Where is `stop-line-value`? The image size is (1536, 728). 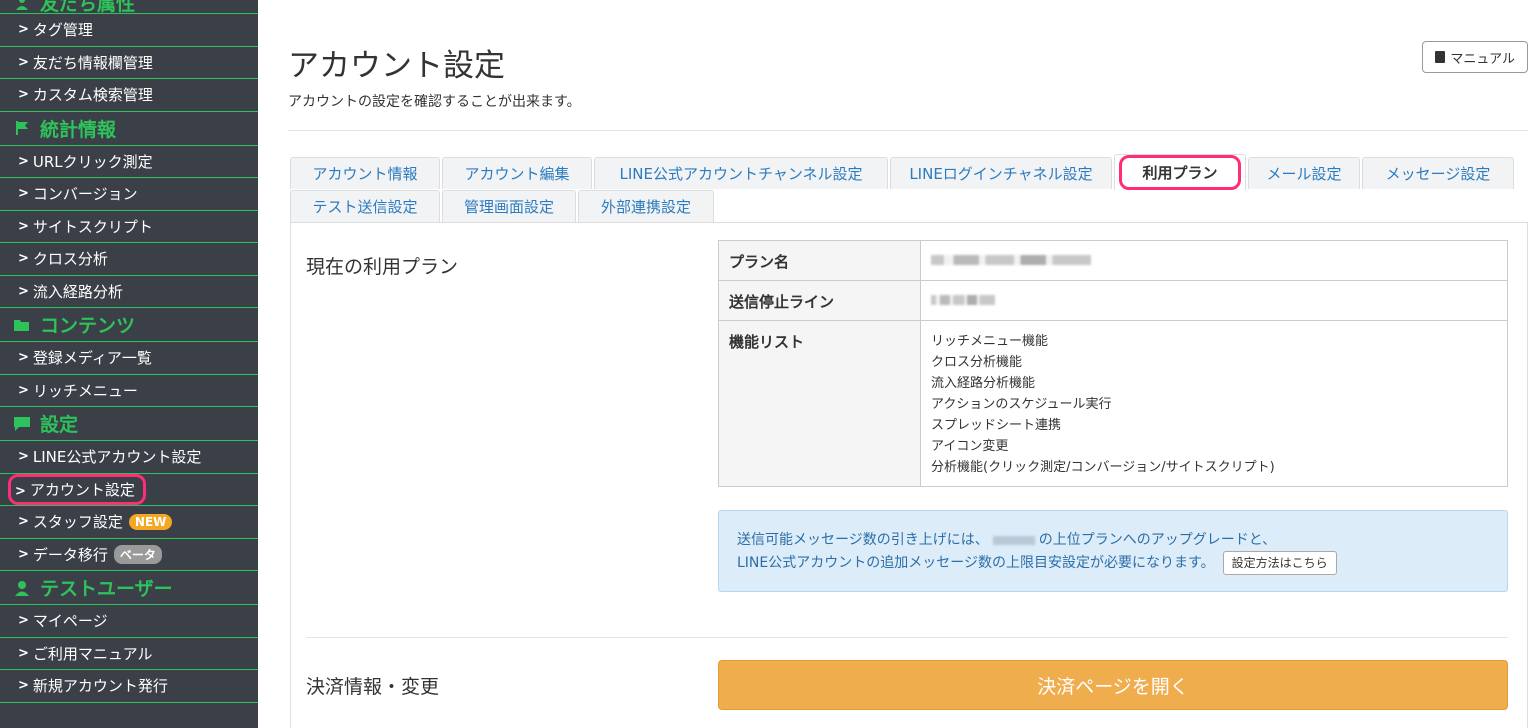
stop-line-value is located at coordinates (1214, 300).